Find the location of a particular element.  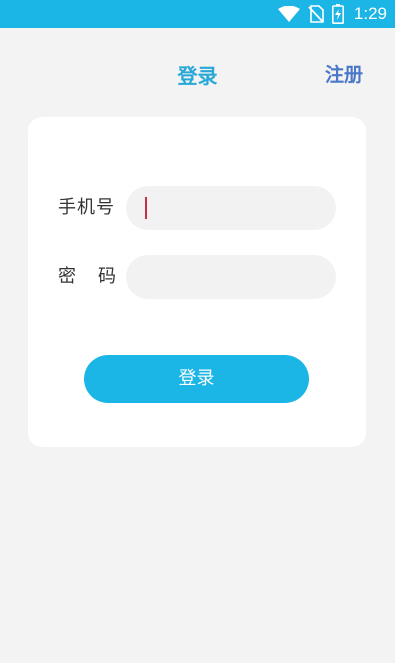

phone-label: 手机号 is located at coordinates (86, 207).